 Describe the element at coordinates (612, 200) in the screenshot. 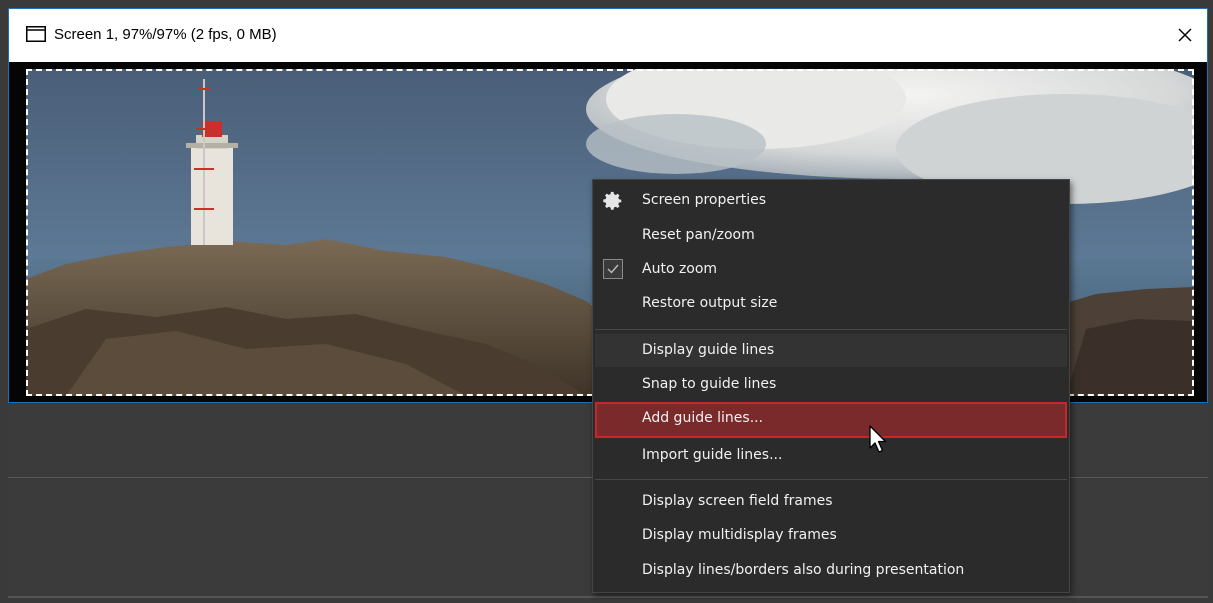

I see `gear-icon` at that location.